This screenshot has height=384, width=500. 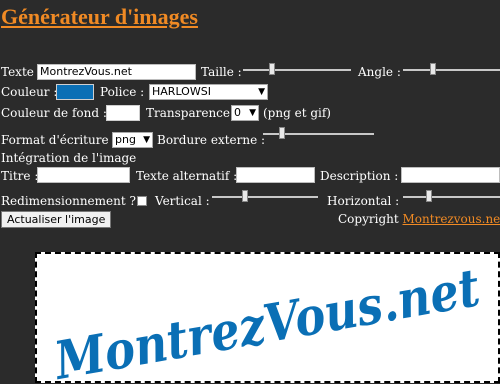 What do you see at coordinates (271, 69) in the screenshot?
I see `size-slider-thumb` at bounding box center [271, 69].